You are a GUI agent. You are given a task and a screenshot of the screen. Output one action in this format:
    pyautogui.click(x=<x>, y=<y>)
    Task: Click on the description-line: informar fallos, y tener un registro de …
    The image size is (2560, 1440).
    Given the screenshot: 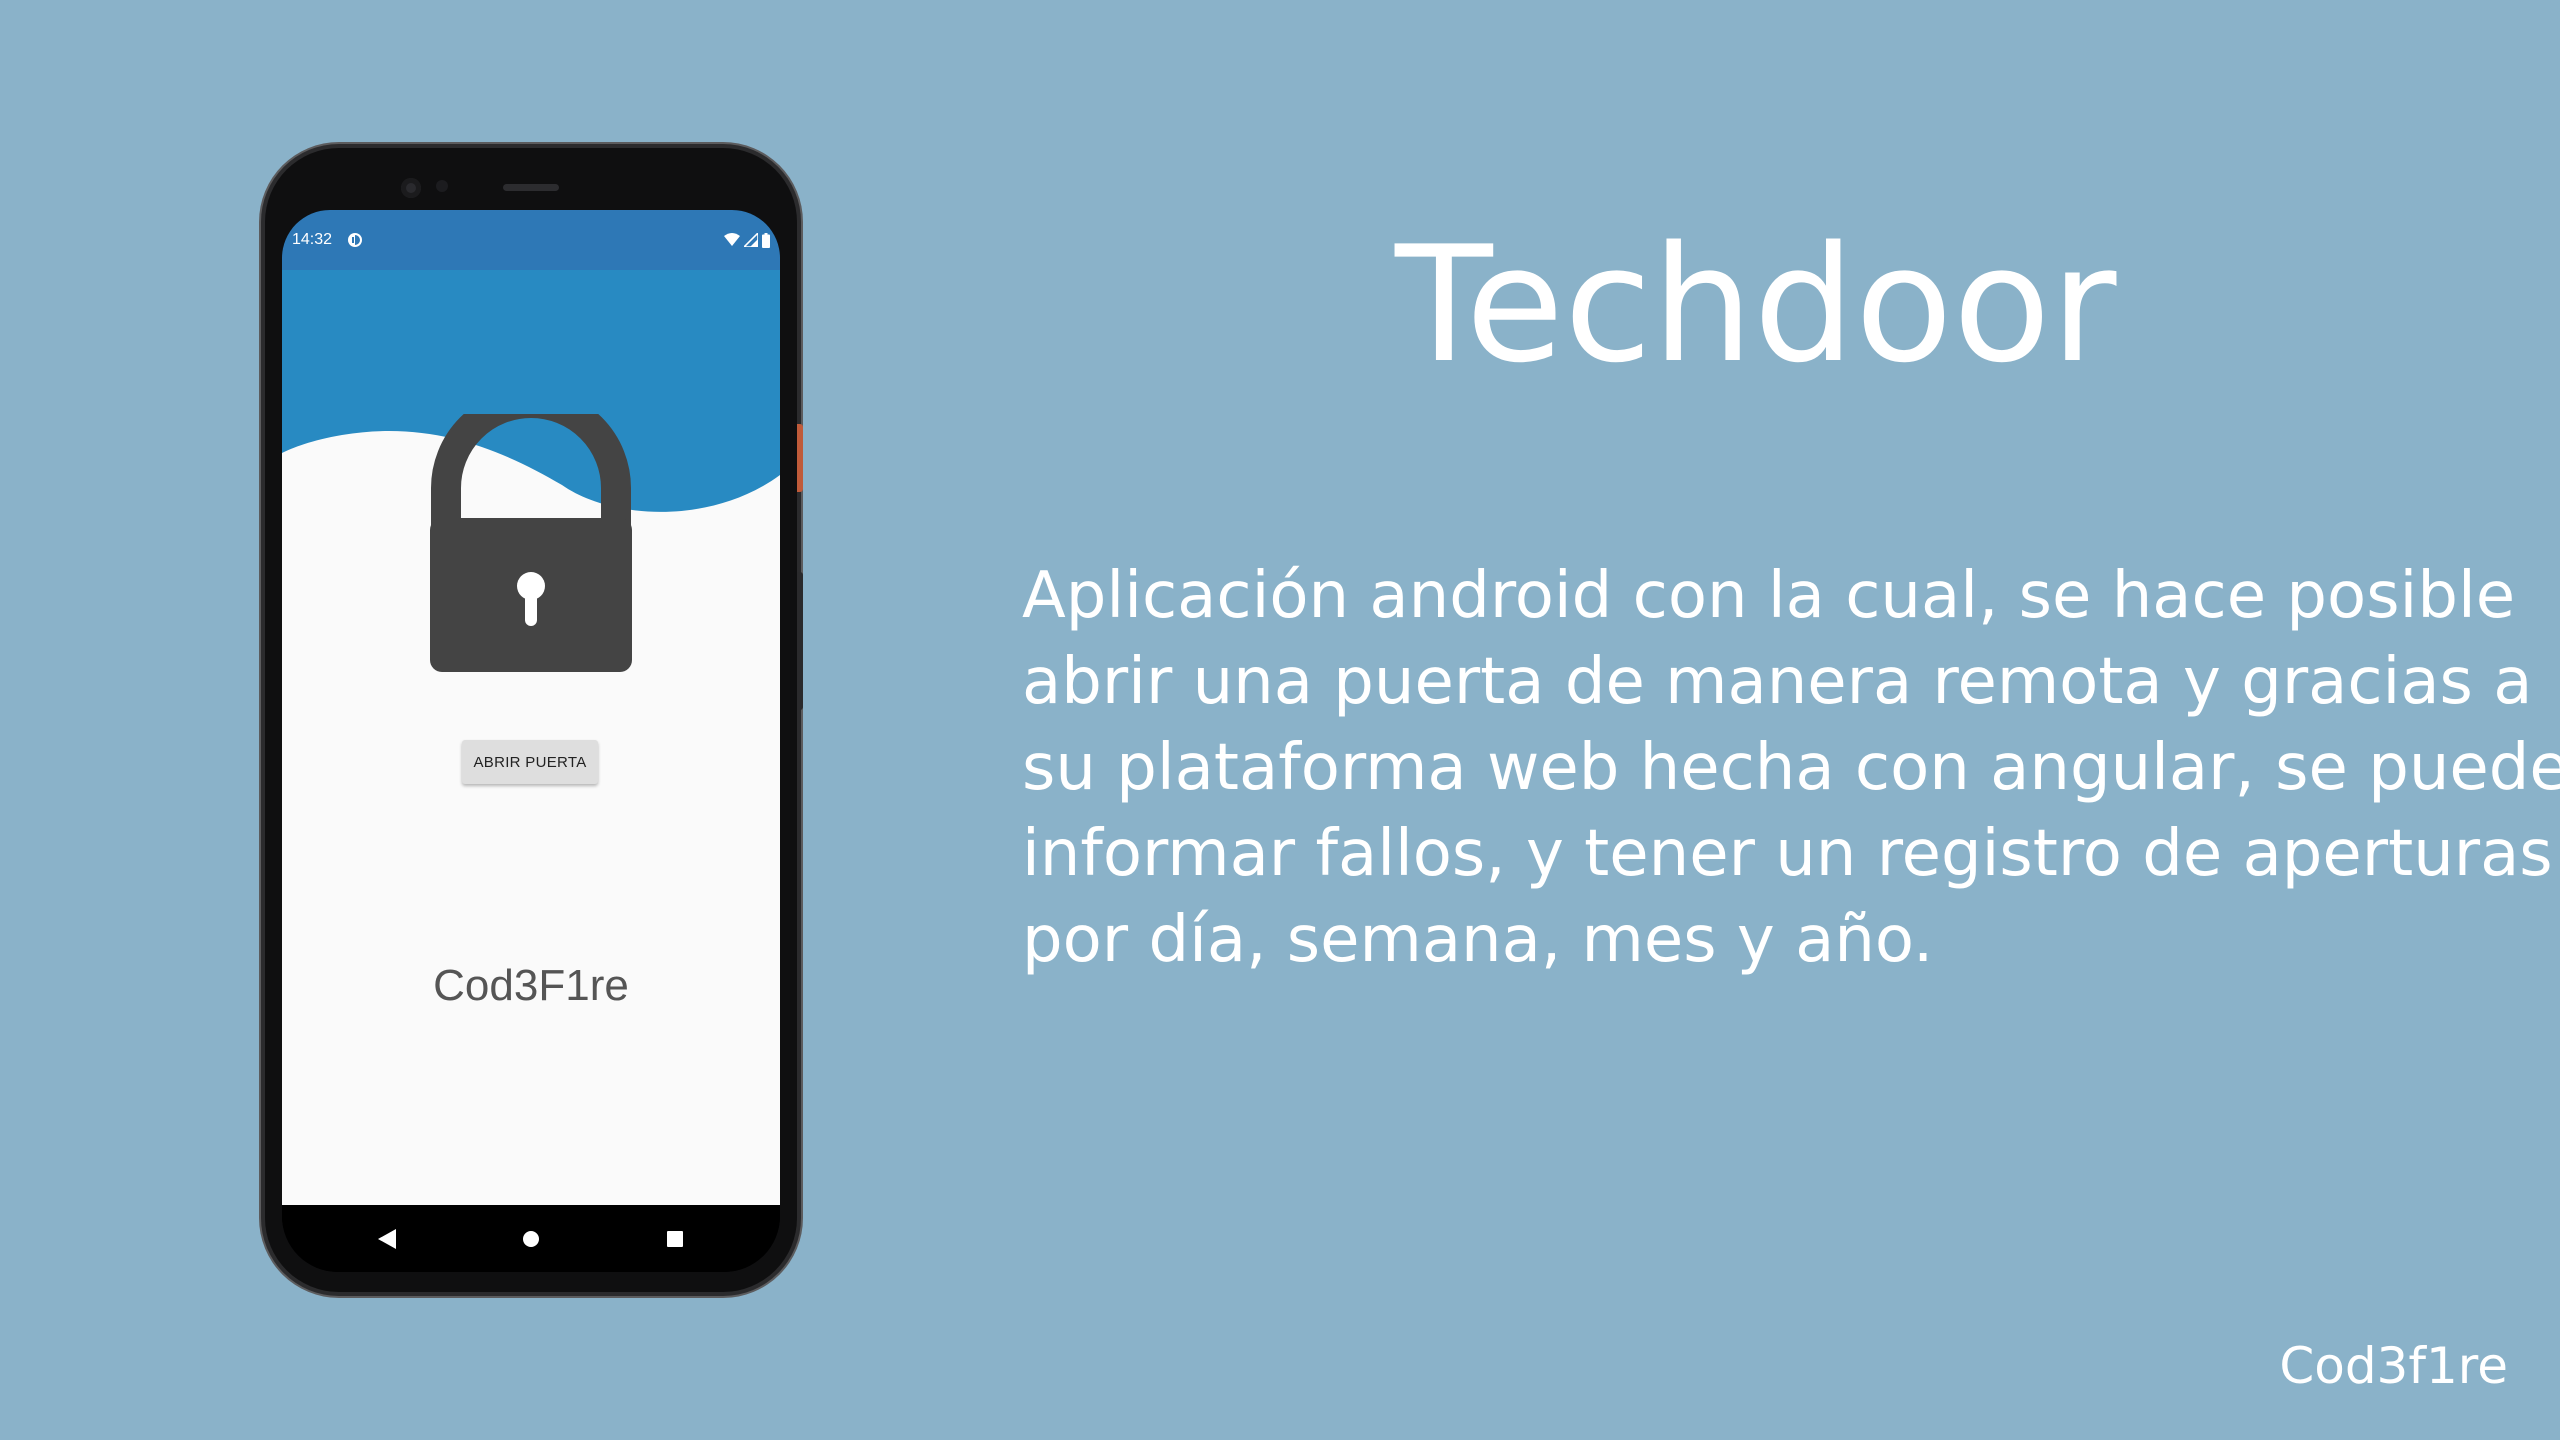 What is the action you would take?
    pyautogui.click(x=1787, y=854)
    